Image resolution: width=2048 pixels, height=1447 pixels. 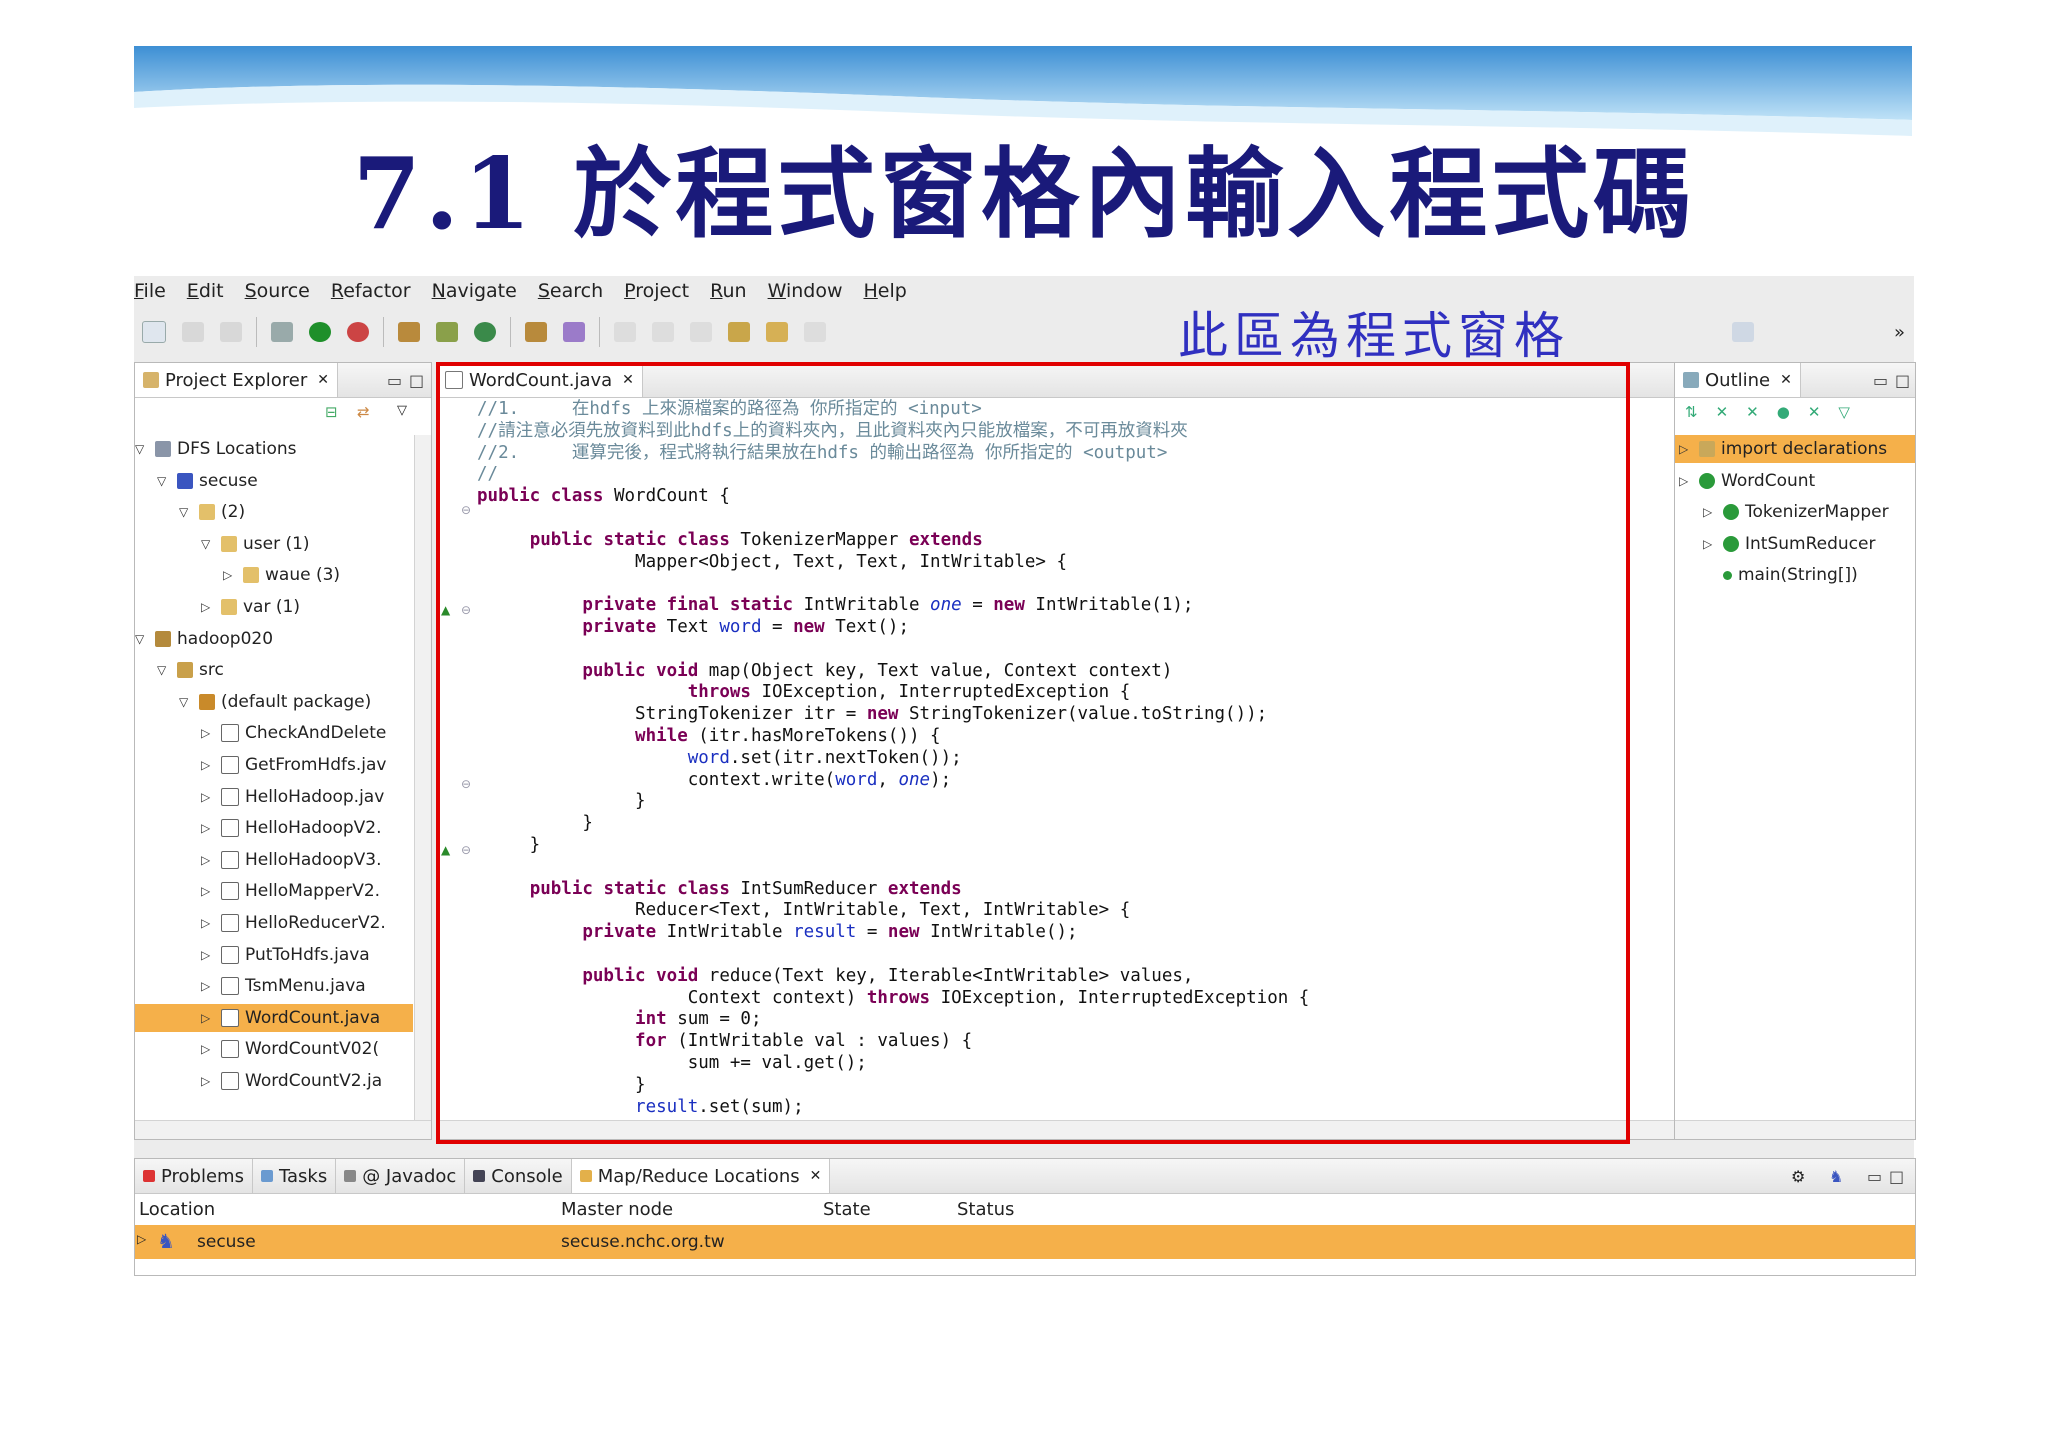 What do you see at coordinates (295, 1176) in the screenshot?
I see `tab-tasks: Tasks` at bounding box center [295, 1176].